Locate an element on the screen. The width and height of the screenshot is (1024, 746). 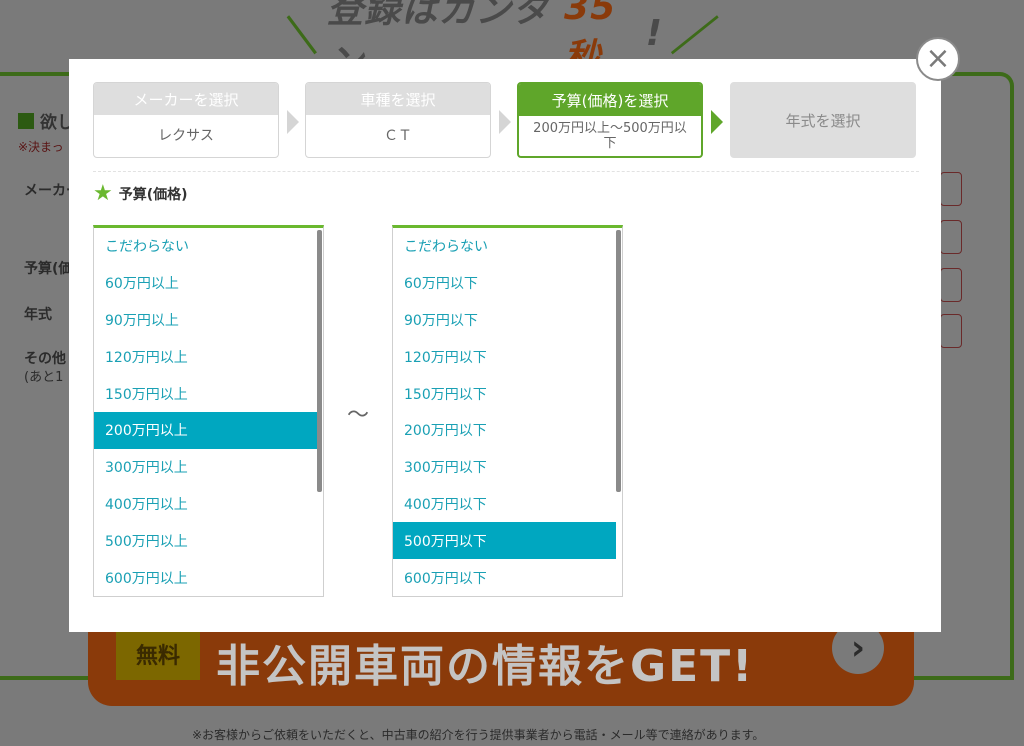
banner-title: ＼ 登録はカンタン 35秒 ! ／ is located at coordinates (495, 41).